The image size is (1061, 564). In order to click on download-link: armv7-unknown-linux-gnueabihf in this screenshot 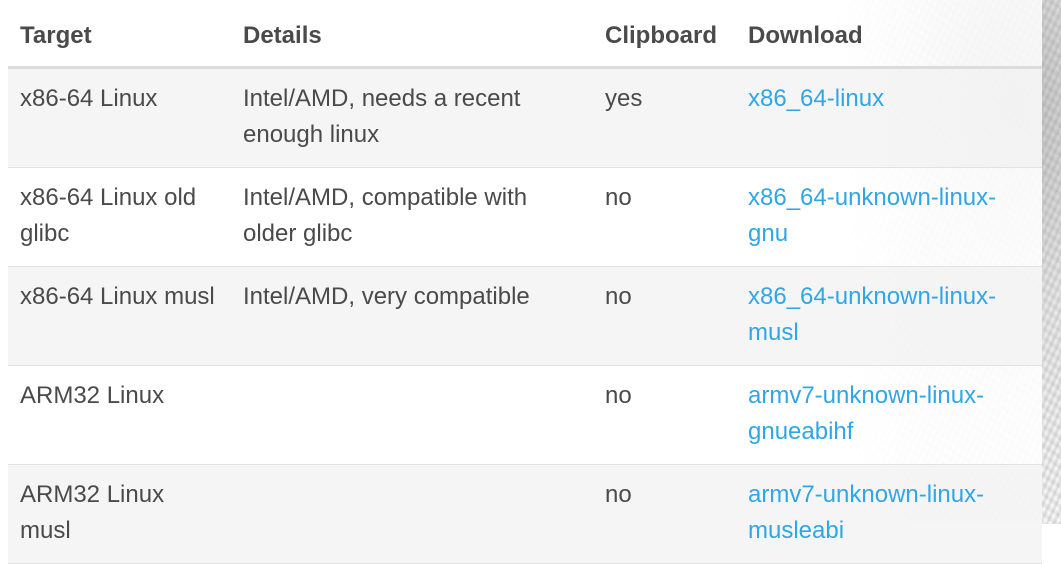, I will do `click(866, 413)`.